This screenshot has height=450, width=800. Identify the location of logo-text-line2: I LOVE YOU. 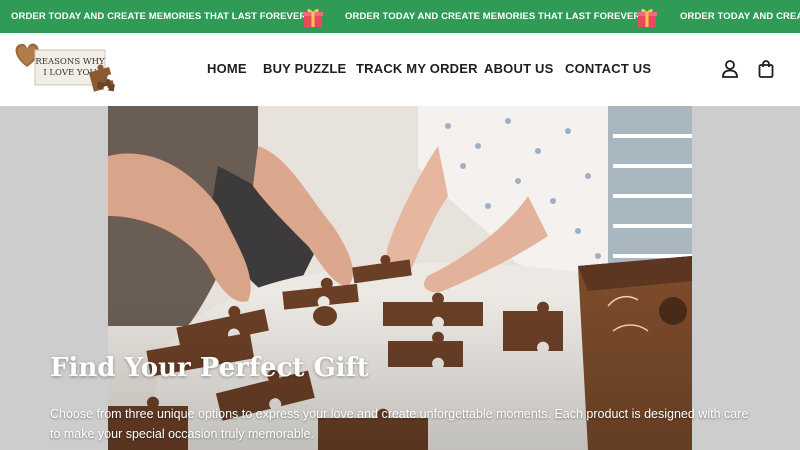
(69, 73).